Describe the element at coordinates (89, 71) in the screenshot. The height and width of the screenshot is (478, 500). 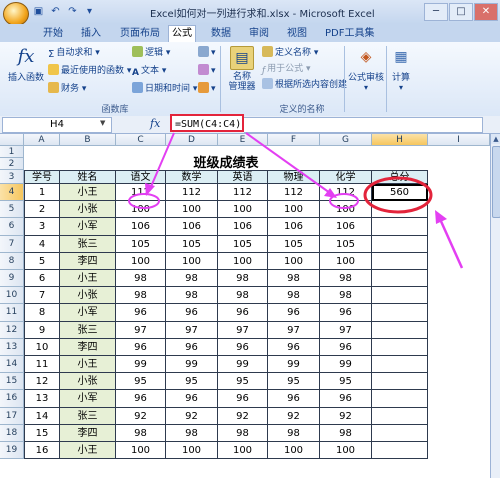
I see `recently-used-button: 最近使用的函数 ▾` at that location.